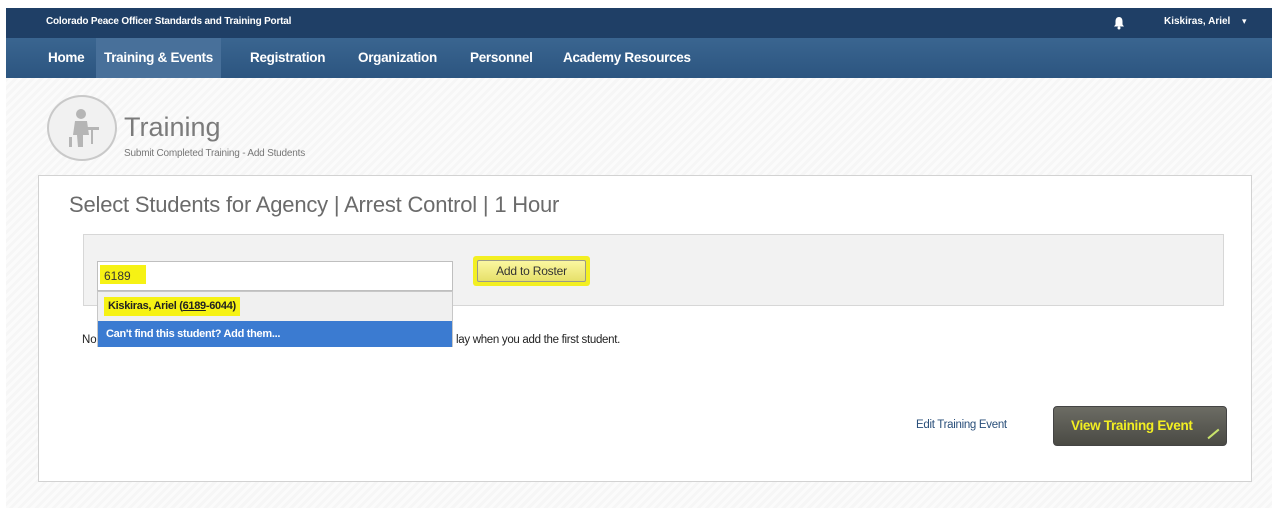 This screenshot has width=1276, height=508. I want to click on student-search-input, so click(275, 276).